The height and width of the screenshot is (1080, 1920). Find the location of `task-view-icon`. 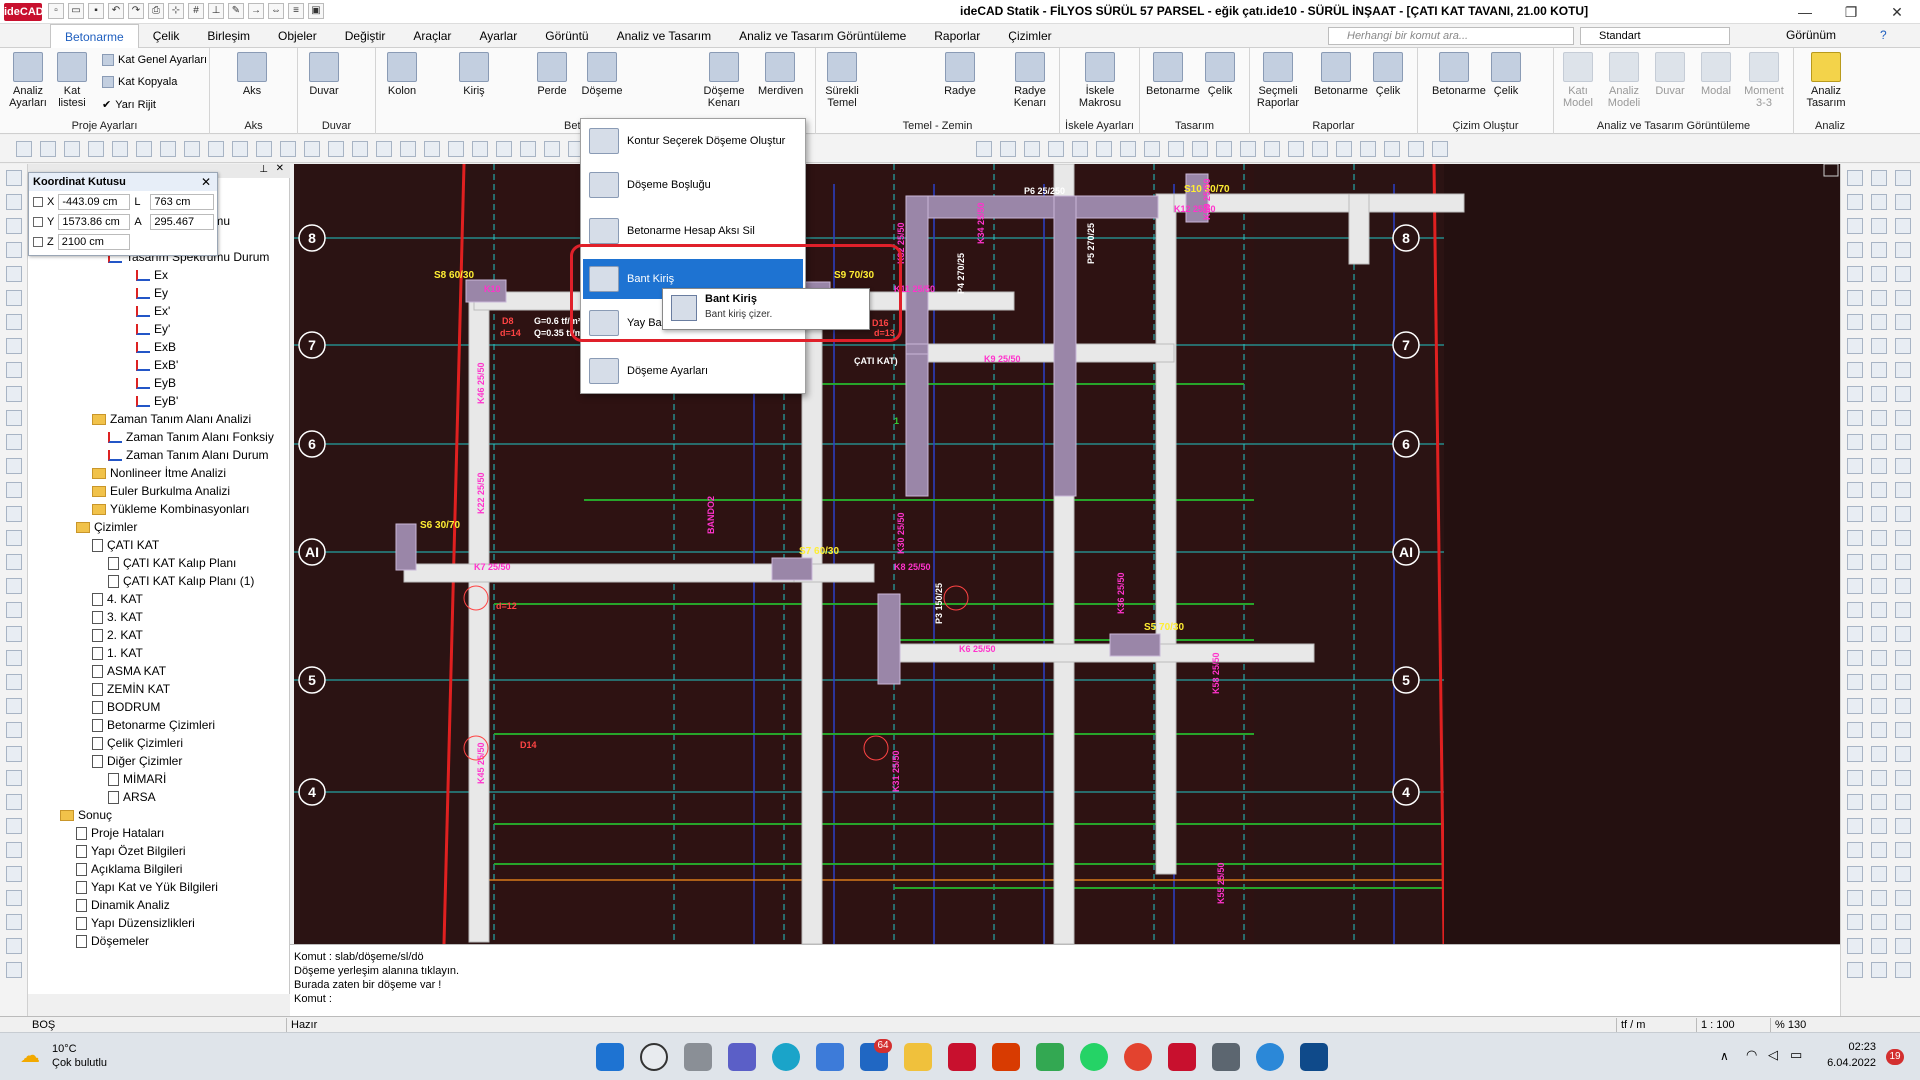

task-view-icon is located at coordinates (698, 1057).